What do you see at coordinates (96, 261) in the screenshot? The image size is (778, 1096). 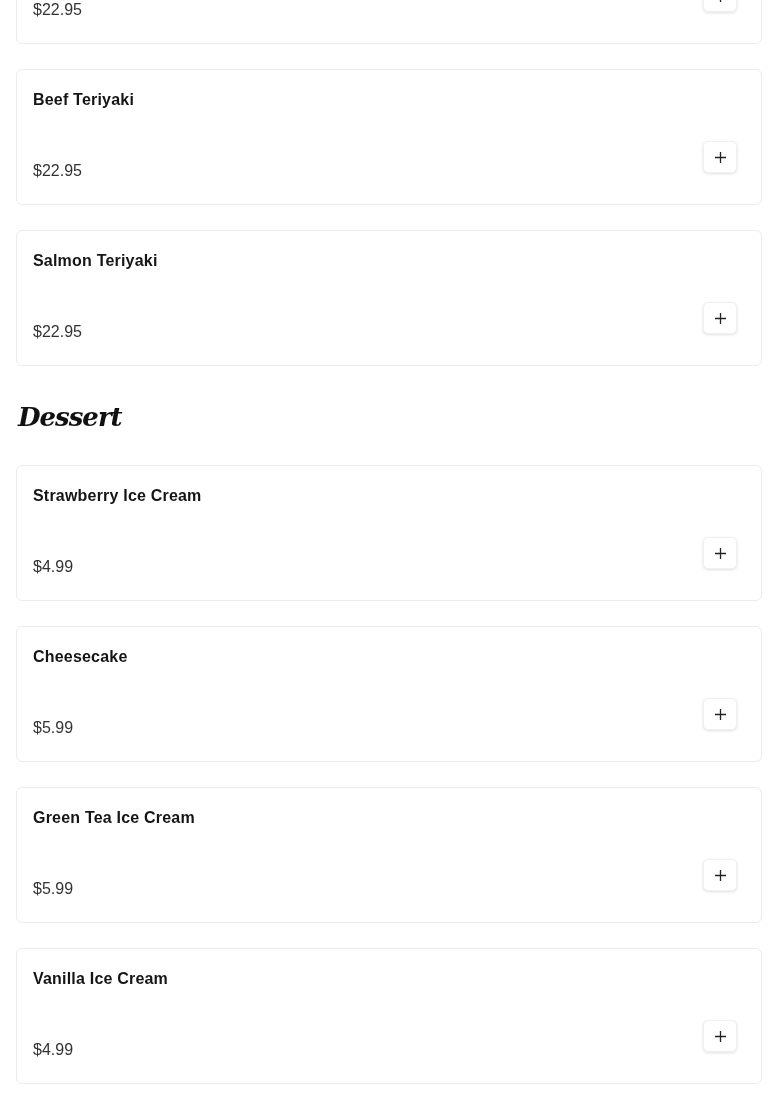 I see `item-name: Salmon Teriyaki` at bounding box center [96, 261].